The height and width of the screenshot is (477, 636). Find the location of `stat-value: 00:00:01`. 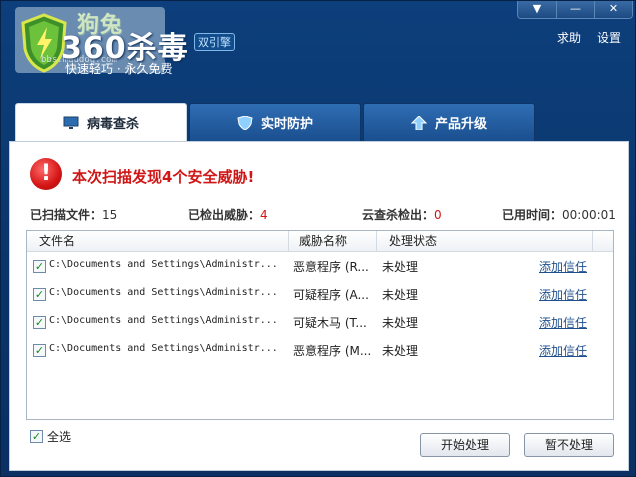

stat-value: 00:00:01 is located at coordinates (589, 215).